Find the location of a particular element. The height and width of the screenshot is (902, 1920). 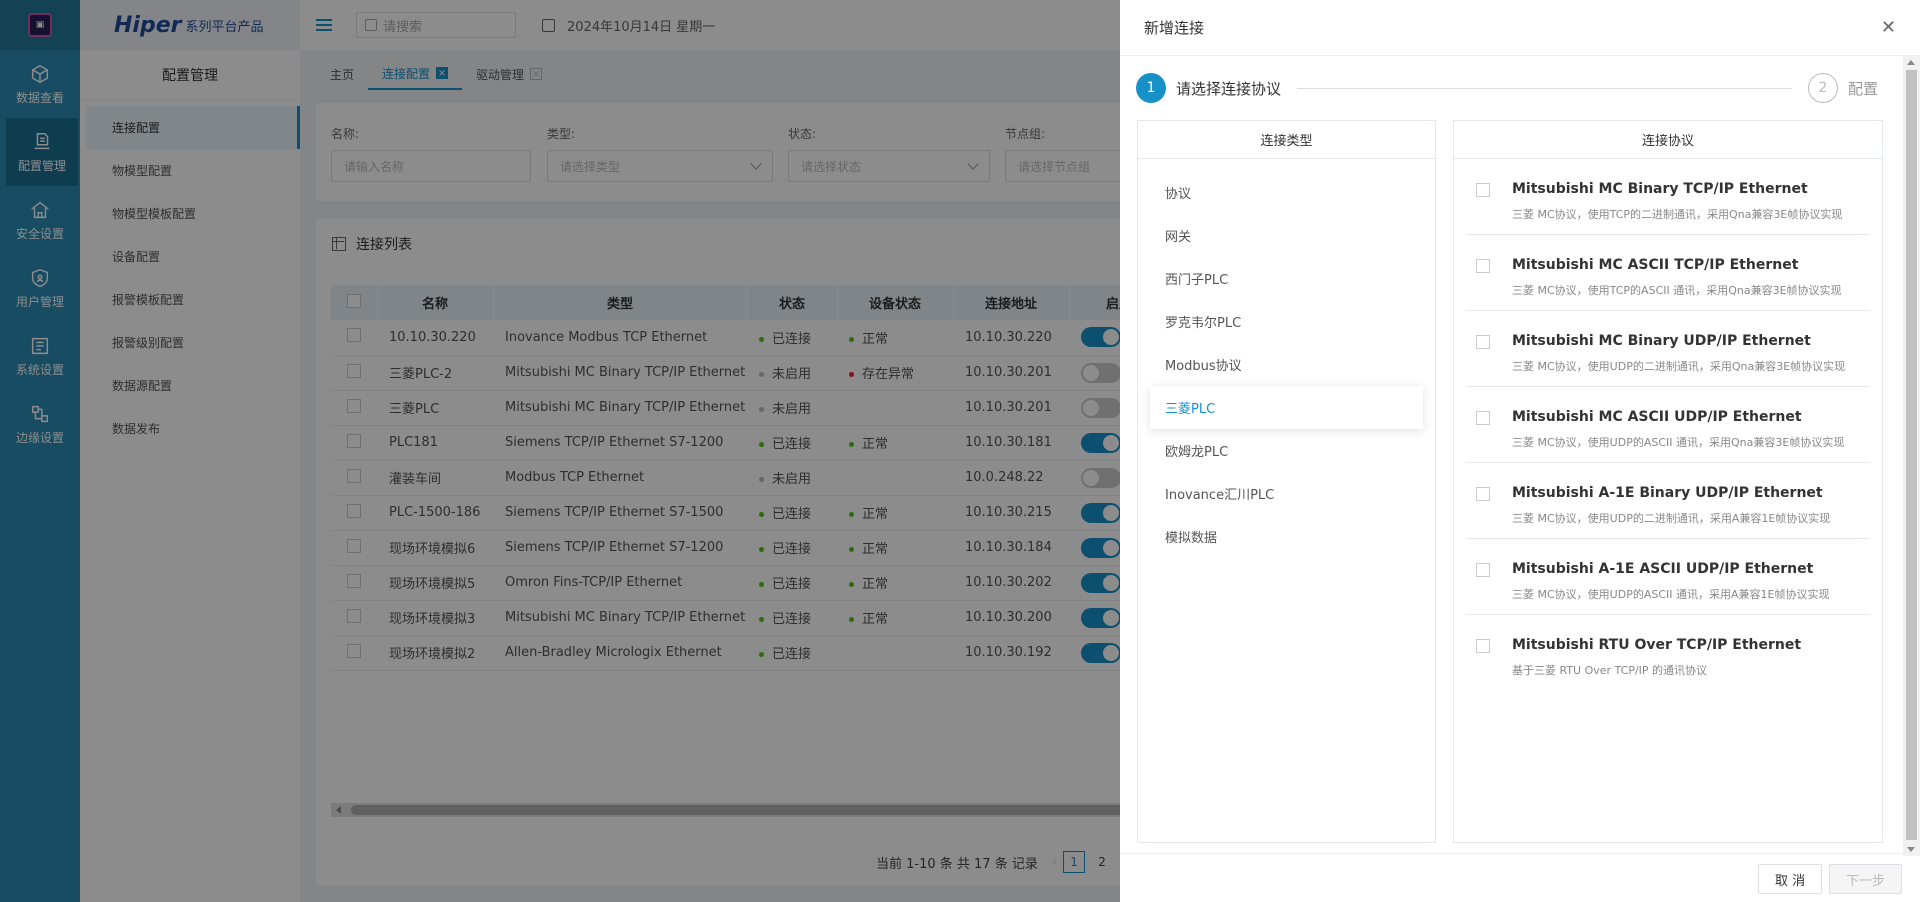

next-button: 下一步 is located at coordinates (1866, 879).